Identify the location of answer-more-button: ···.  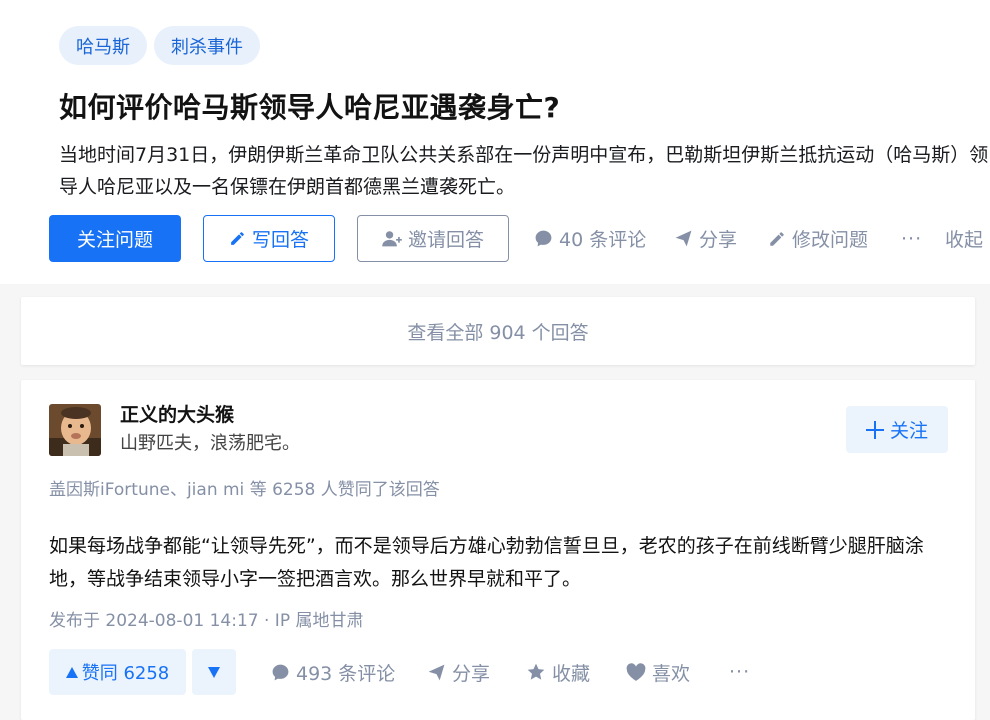
(739, 672).